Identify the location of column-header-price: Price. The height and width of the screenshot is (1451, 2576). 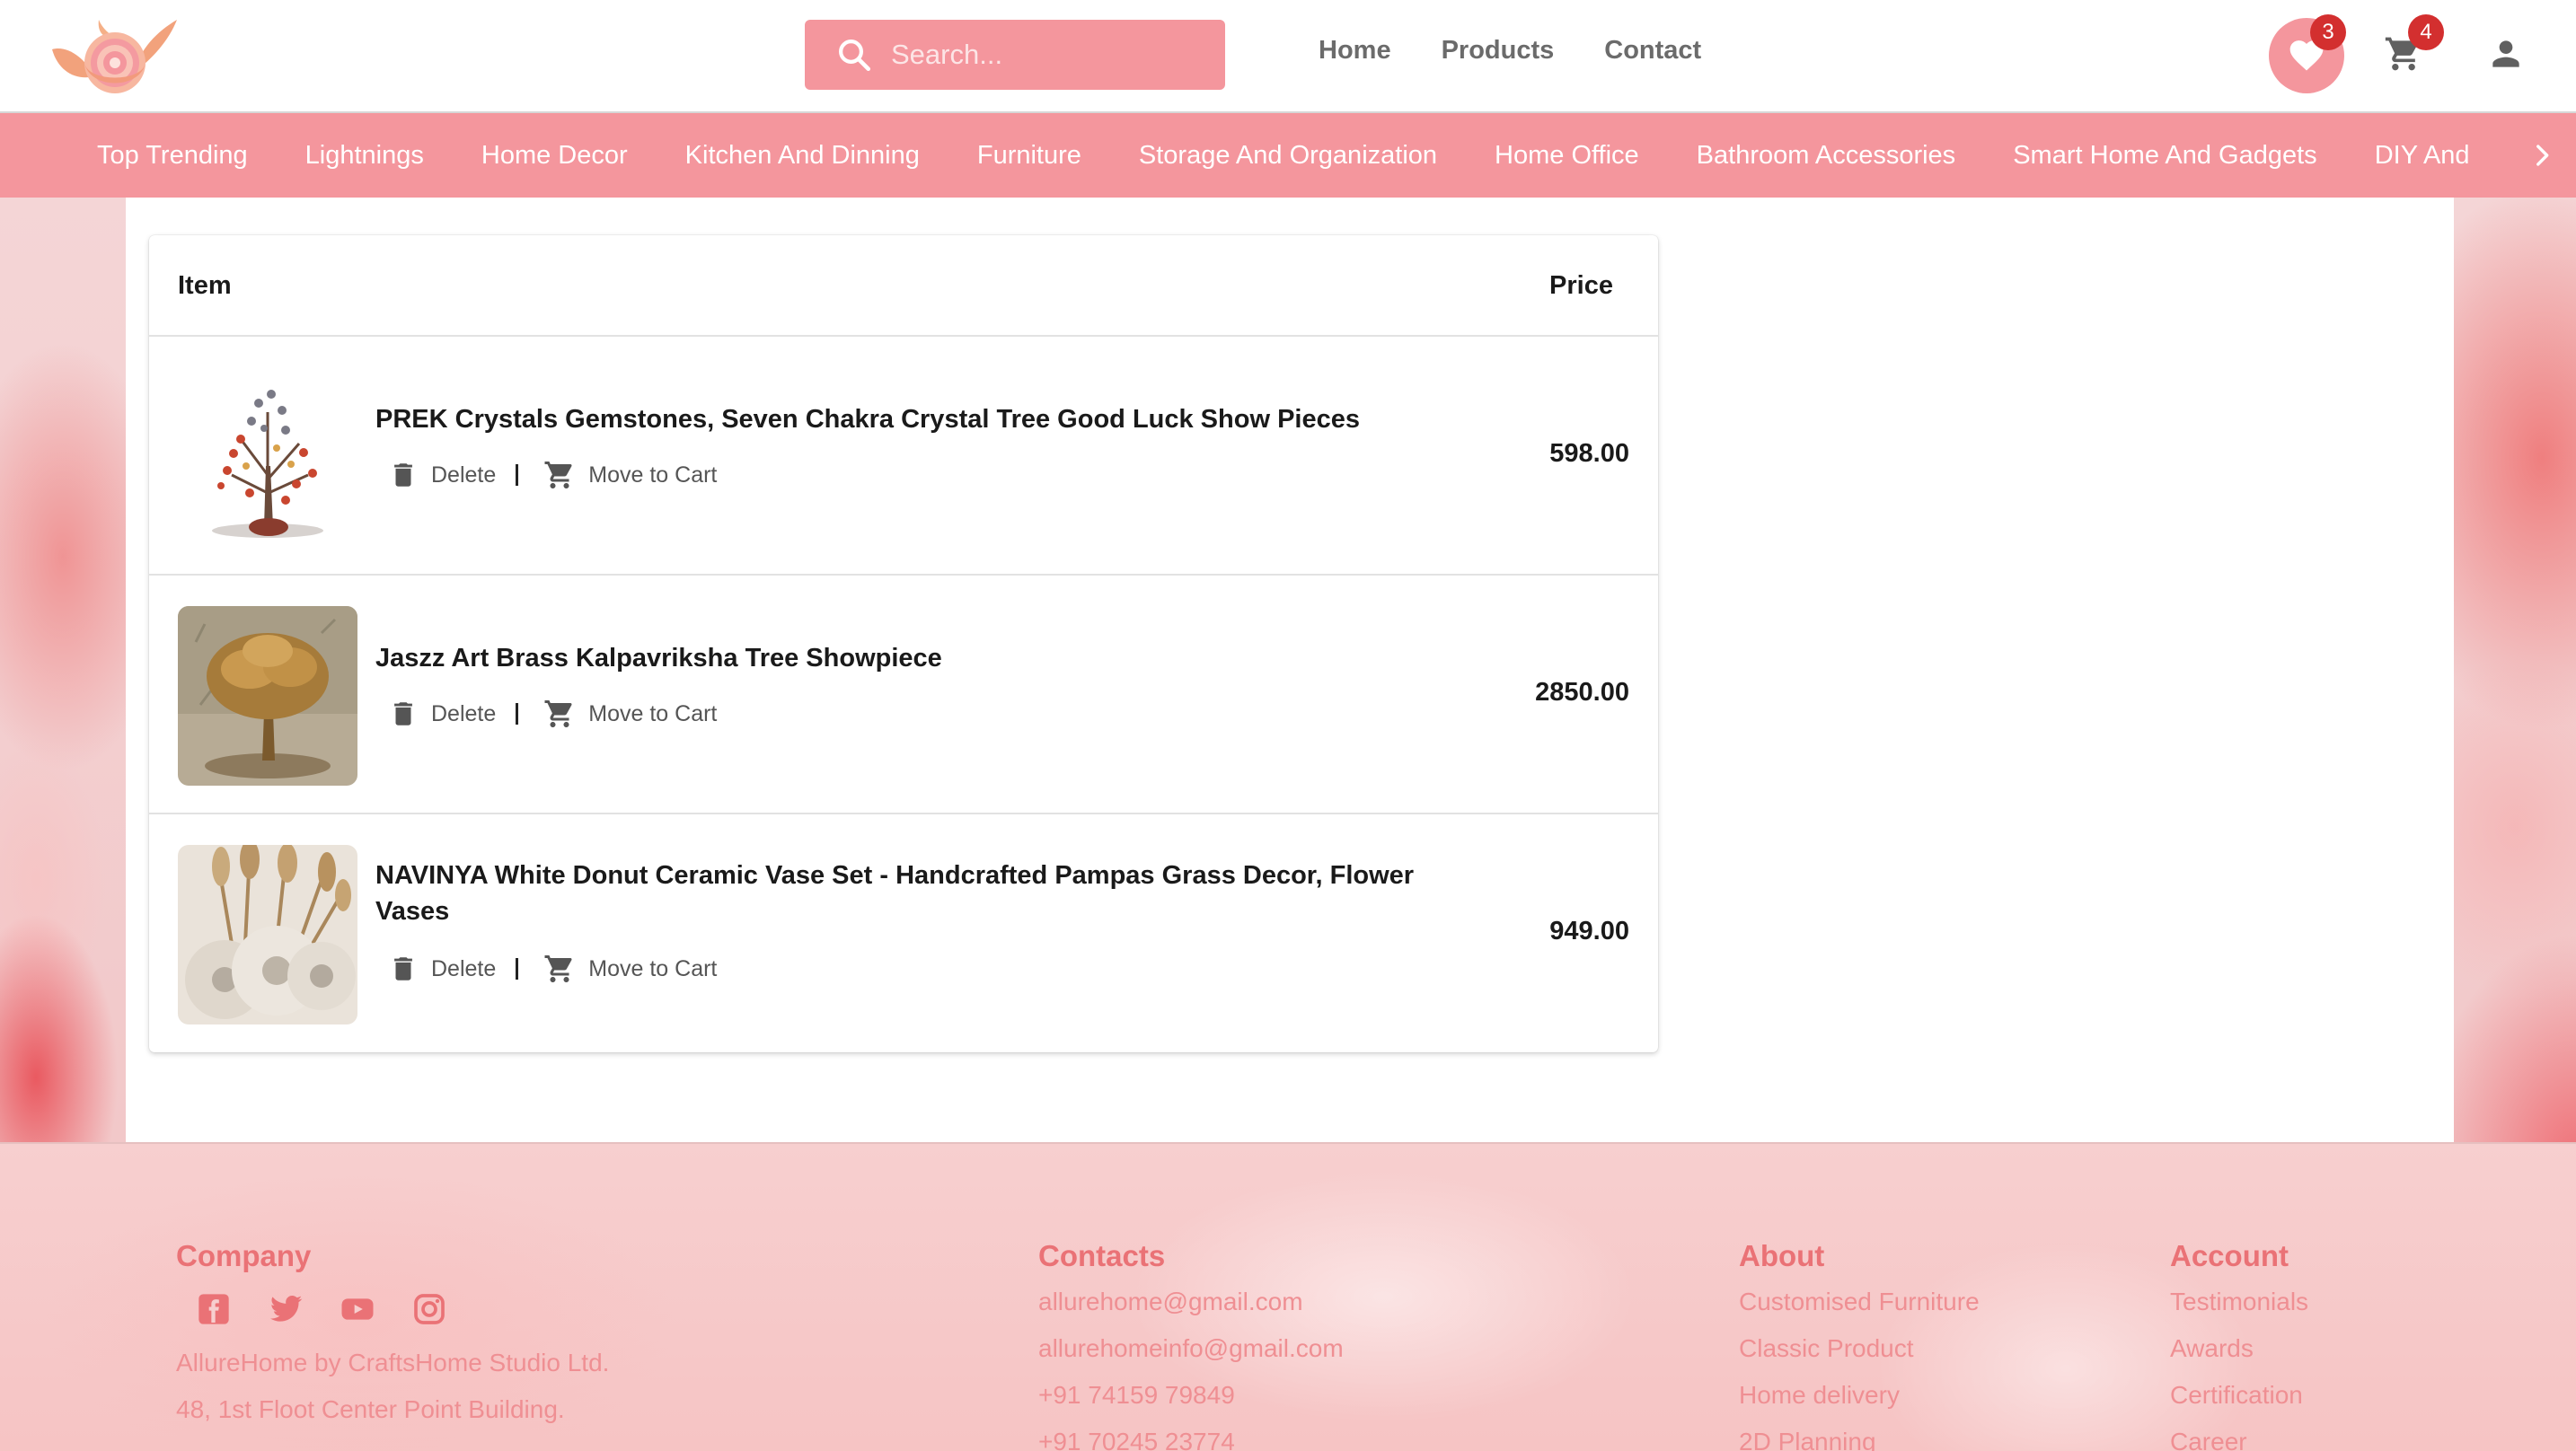
(1581, 285).